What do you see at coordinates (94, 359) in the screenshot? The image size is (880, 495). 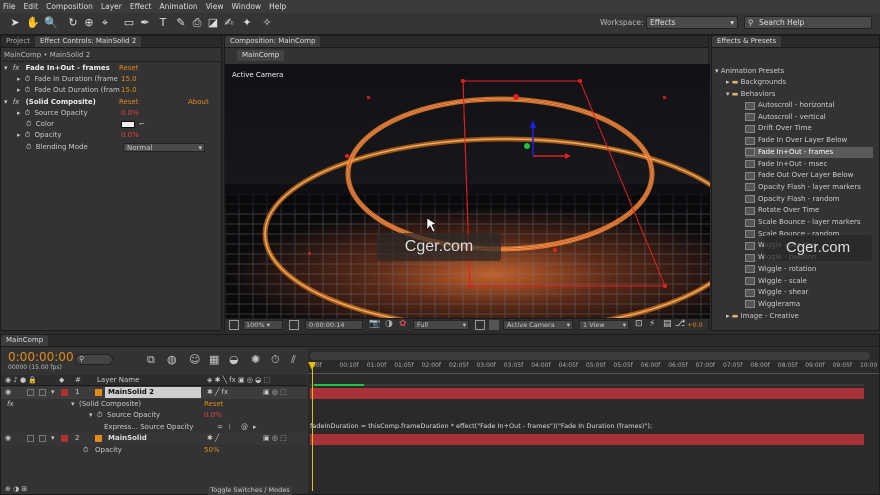 I see `timeline-search-input: ⚲` at bounding box center [94, 359].